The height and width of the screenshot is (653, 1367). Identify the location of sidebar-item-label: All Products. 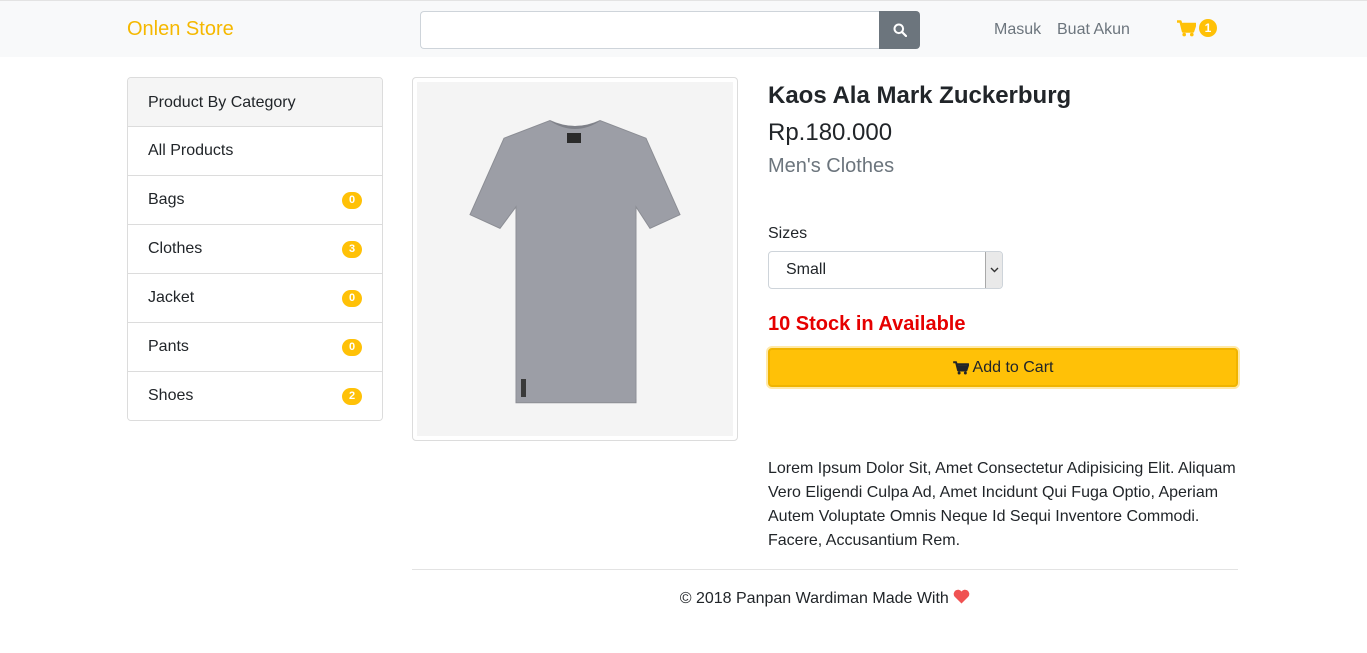
(191, 150).